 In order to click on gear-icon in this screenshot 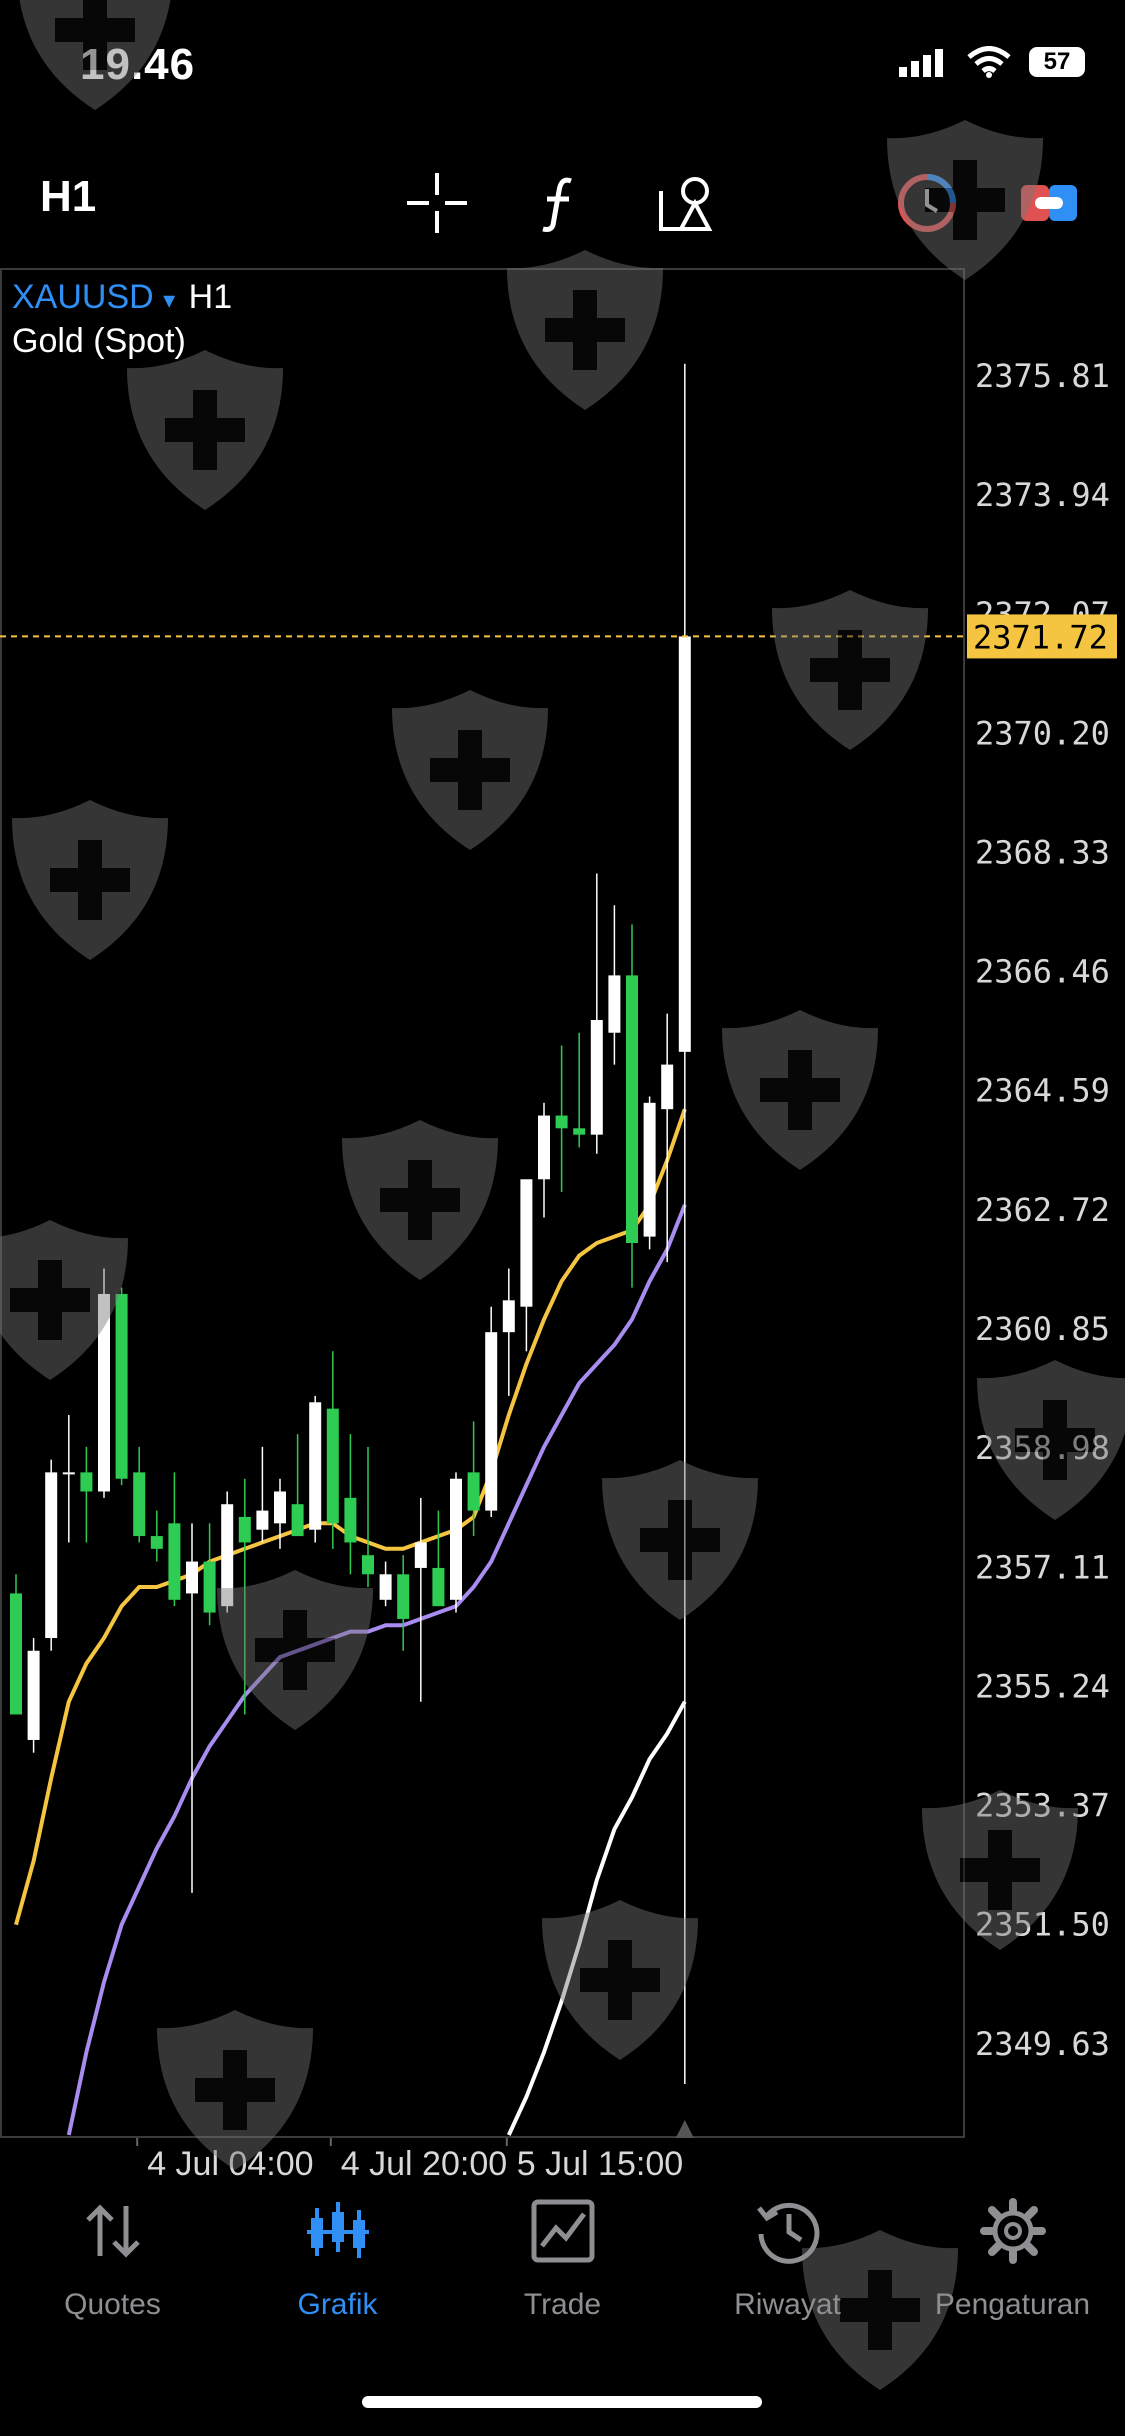, I will do `click(1012, 2231)`.